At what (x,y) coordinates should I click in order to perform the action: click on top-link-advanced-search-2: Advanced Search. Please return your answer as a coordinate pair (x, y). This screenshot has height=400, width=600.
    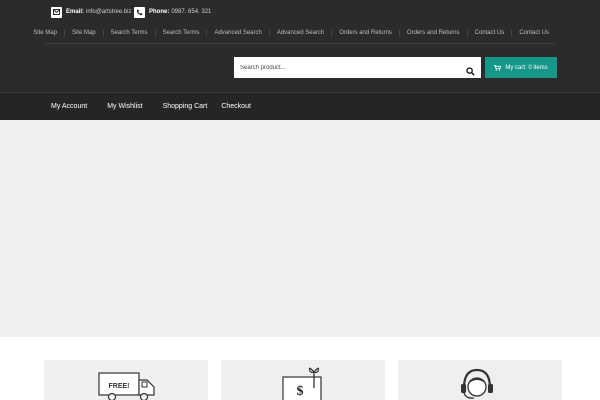
    Looking at the image, I should click on (299, 33).